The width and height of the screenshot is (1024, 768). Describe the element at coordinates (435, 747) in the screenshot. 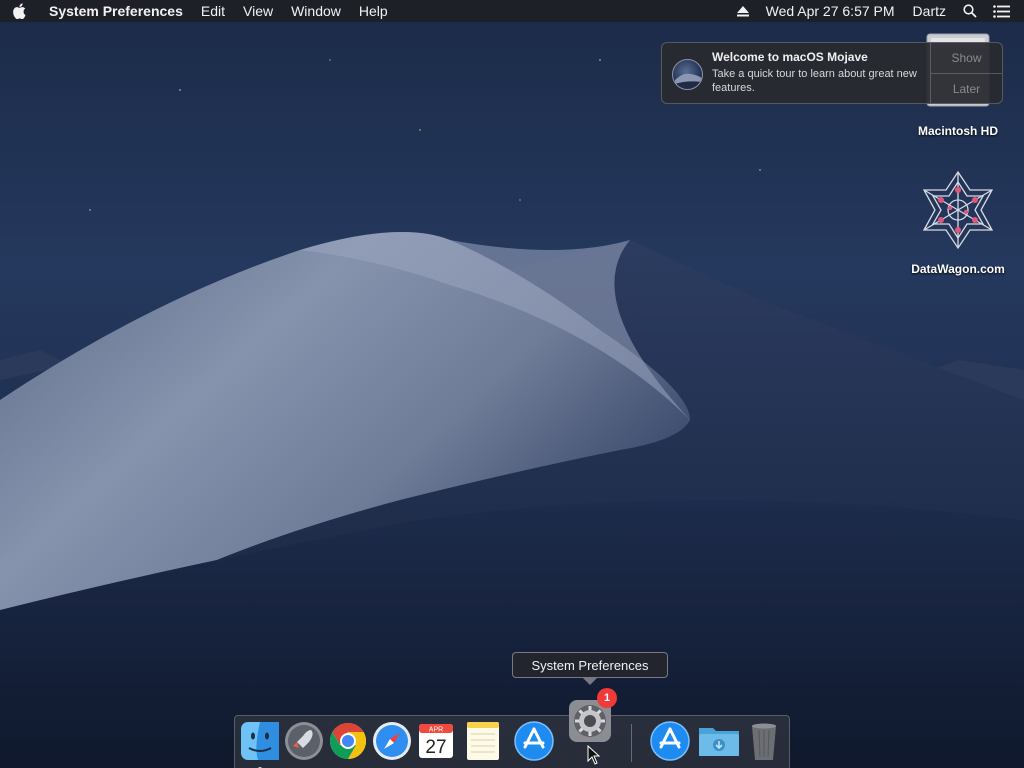

I see `calendar-day: 27` at that location.